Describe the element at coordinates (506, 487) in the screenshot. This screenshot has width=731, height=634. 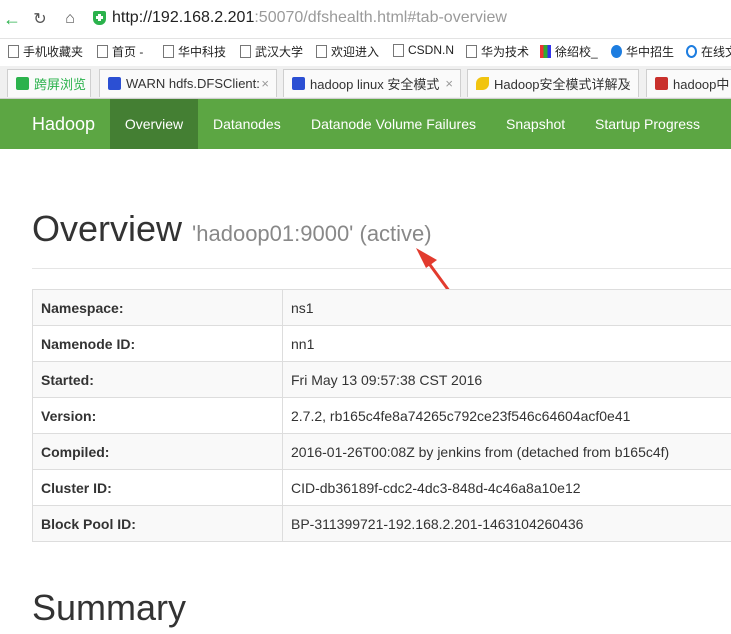
I see `row-value: CID-db36189f-cdc2-4dc3-848d-4c46a8a10e12` at that location.